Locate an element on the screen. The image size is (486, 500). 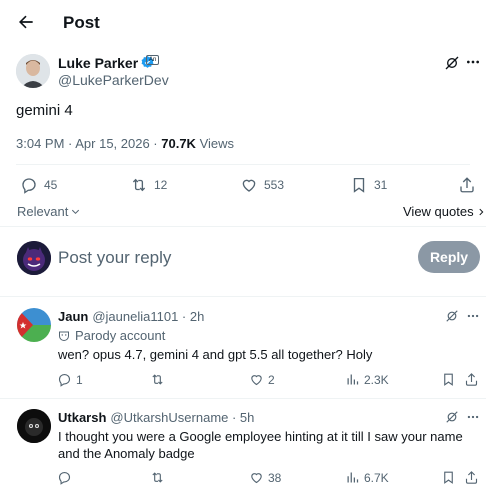
parody-badge: Parody account is located at coordinates (111, 335).